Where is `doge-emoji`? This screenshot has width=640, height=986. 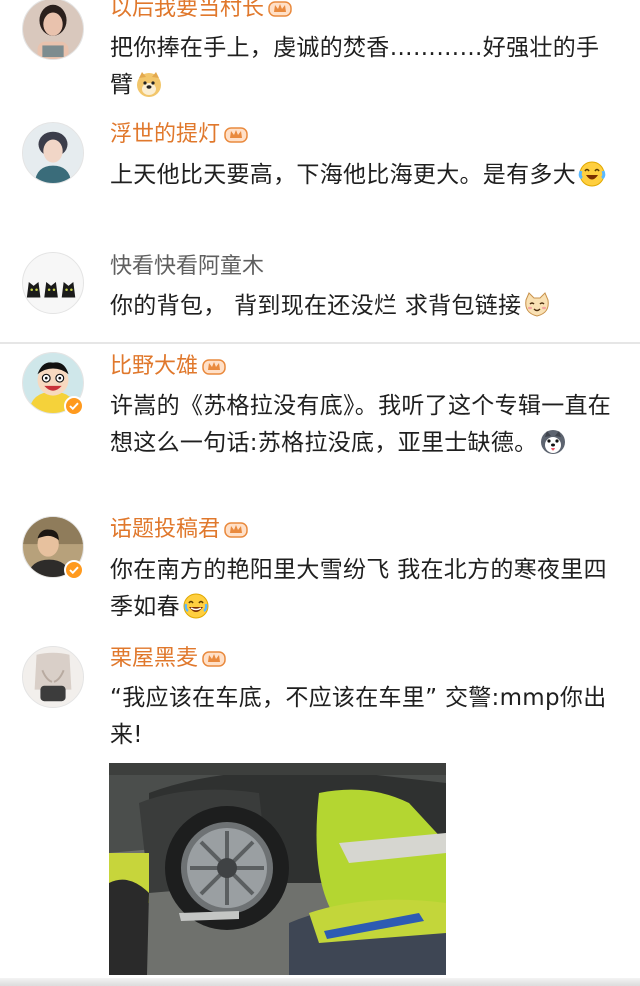
doge-emoji is located at coordinates (149, 84).